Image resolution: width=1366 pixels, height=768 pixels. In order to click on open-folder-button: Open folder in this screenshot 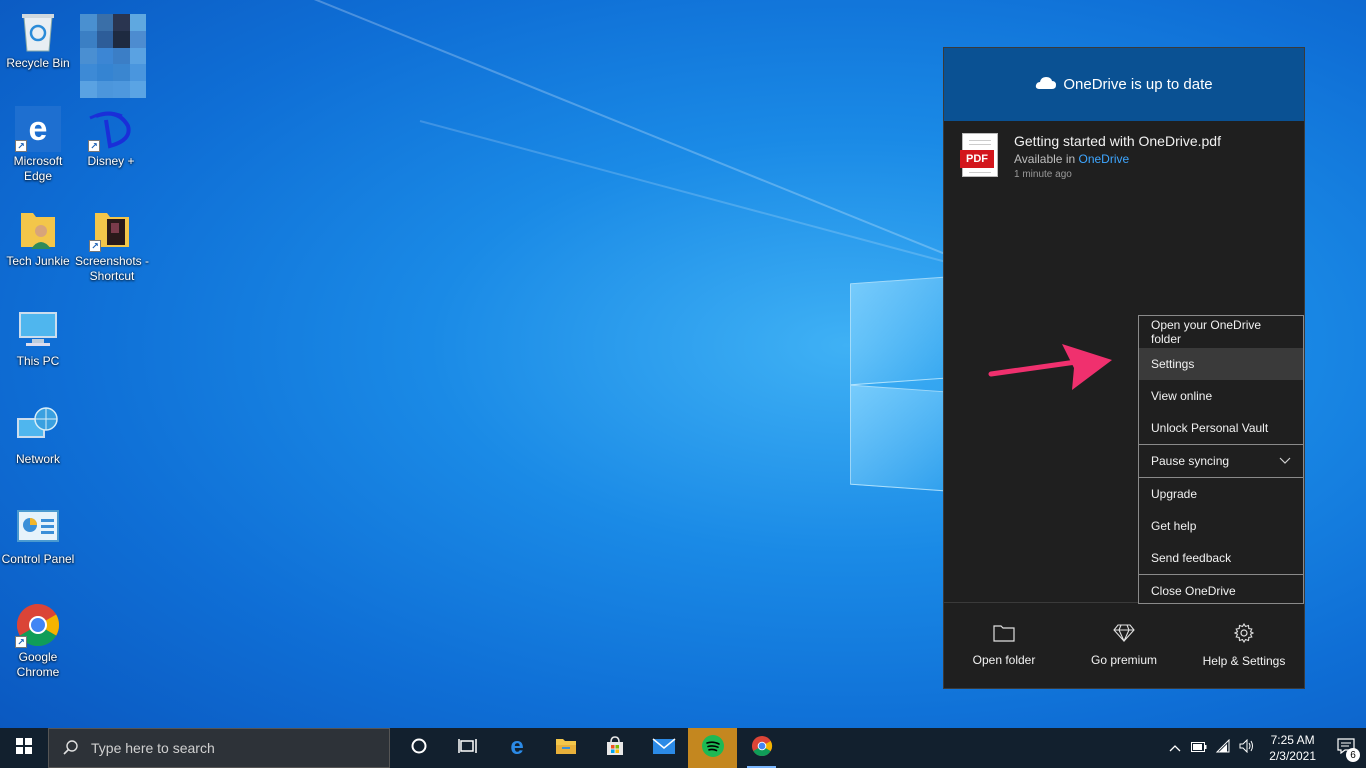, I will do `click(1004, 645)`.